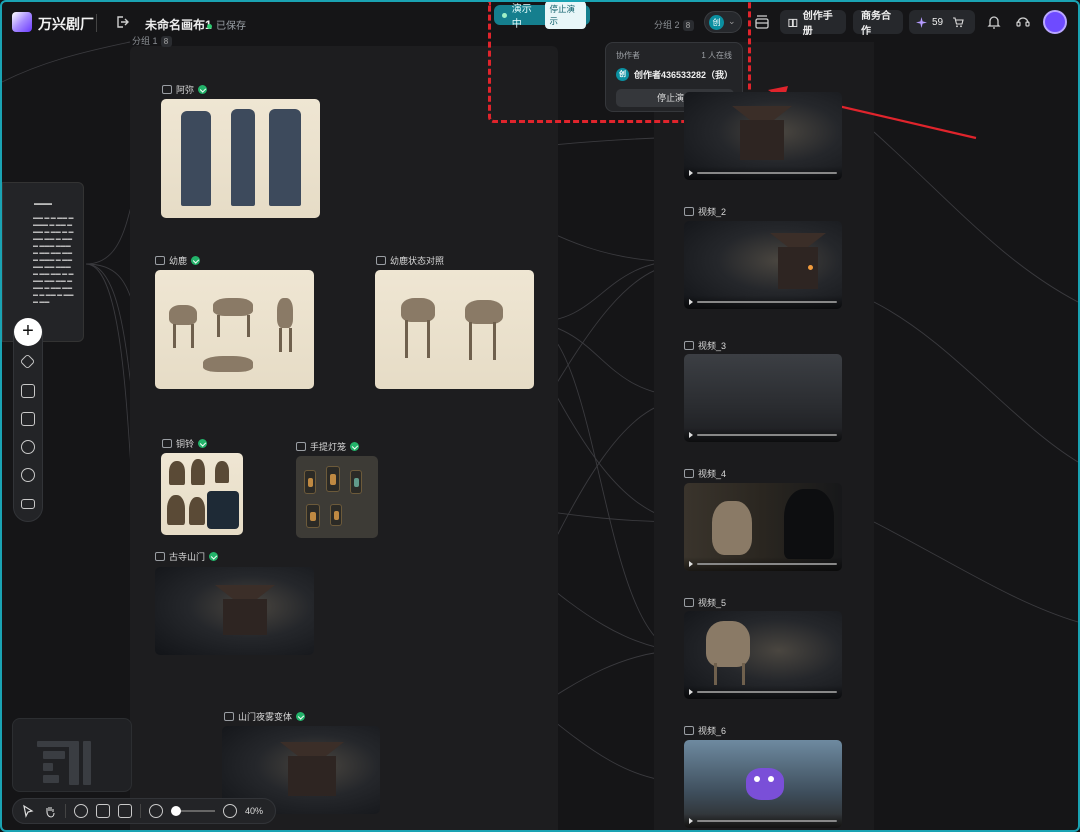  What do you see at coordinates (942, 22) in the screenshot?
I see `credits-button: 59` at bounding box center [942, 22].